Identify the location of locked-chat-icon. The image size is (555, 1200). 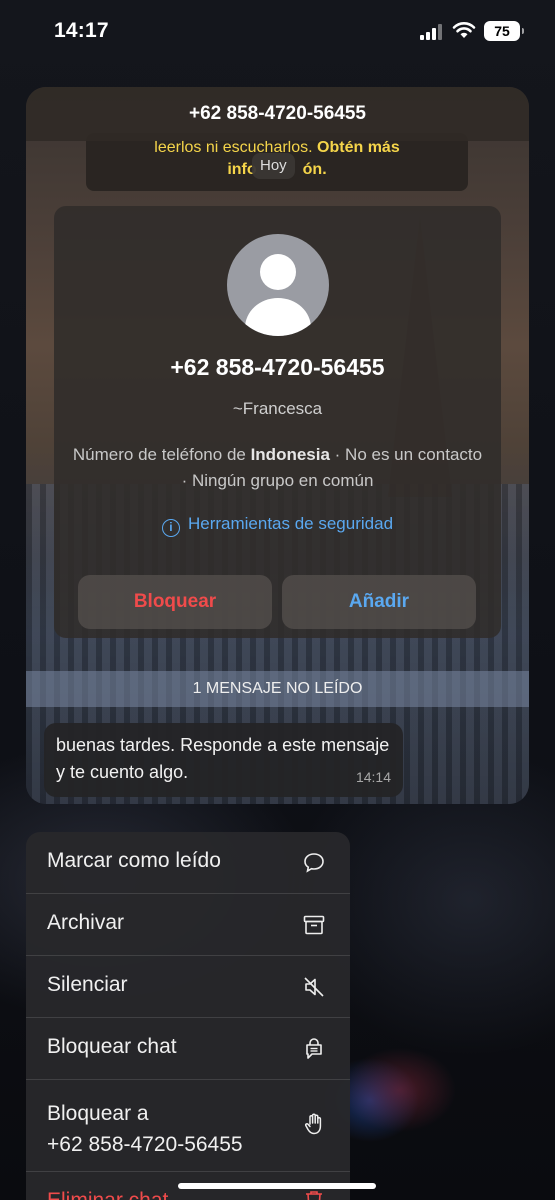
(314, 1048).